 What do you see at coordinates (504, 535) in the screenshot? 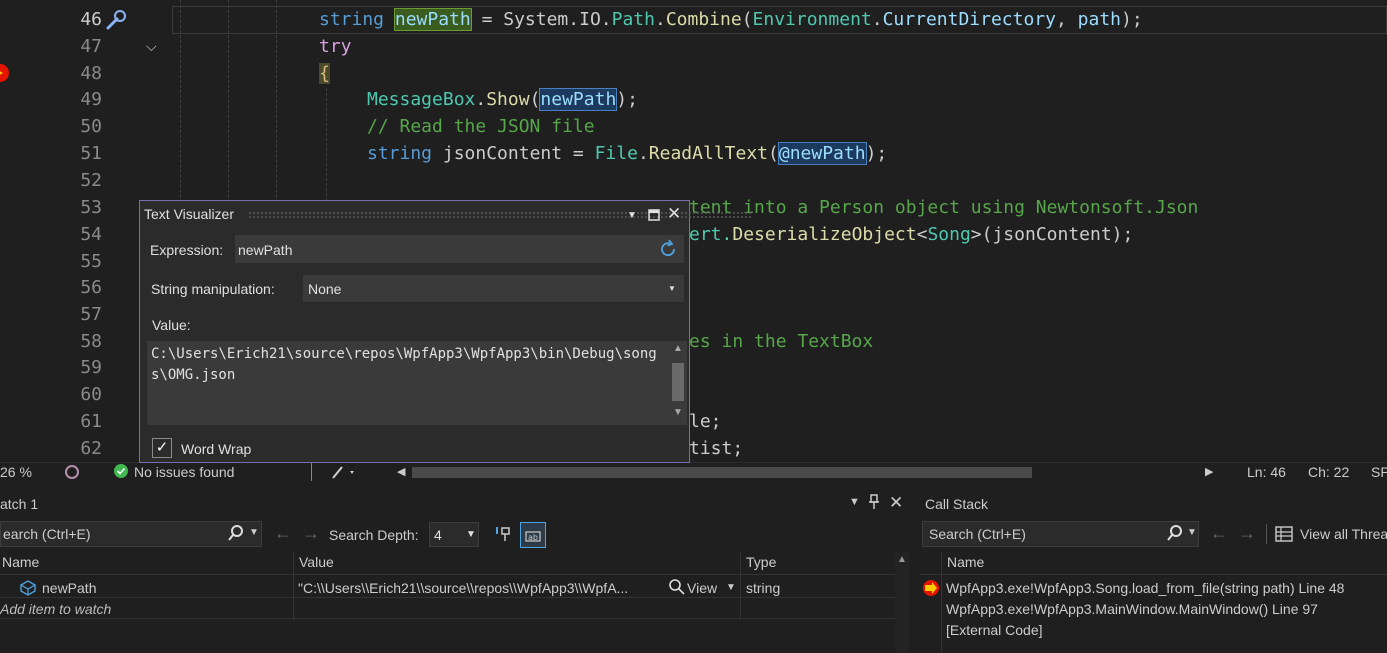
I see `pin-source-icon` at bounding box center [504, 535].